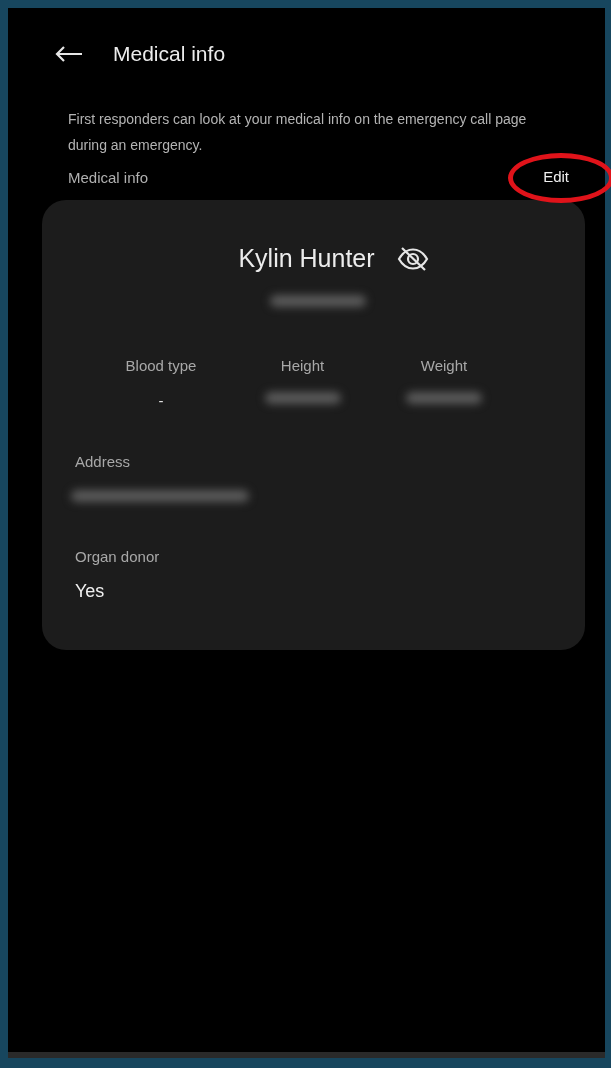 The height and width of the screenshot is (1068, 611). Describe the element at coordinates (306, 258) in the screenshot. I see `person-name: Kylin Hunter` at that location.